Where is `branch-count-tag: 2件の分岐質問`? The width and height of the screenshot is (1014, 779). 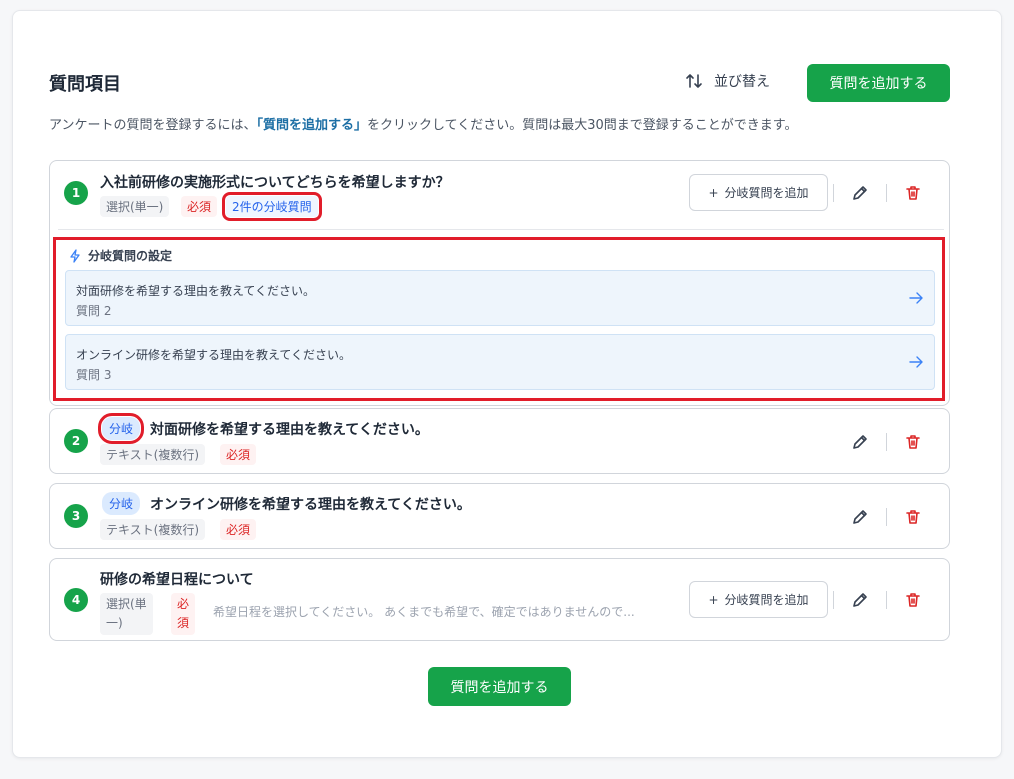
branch-count-tag: 2件の分岐質問 is located at coordinates (272, 206).